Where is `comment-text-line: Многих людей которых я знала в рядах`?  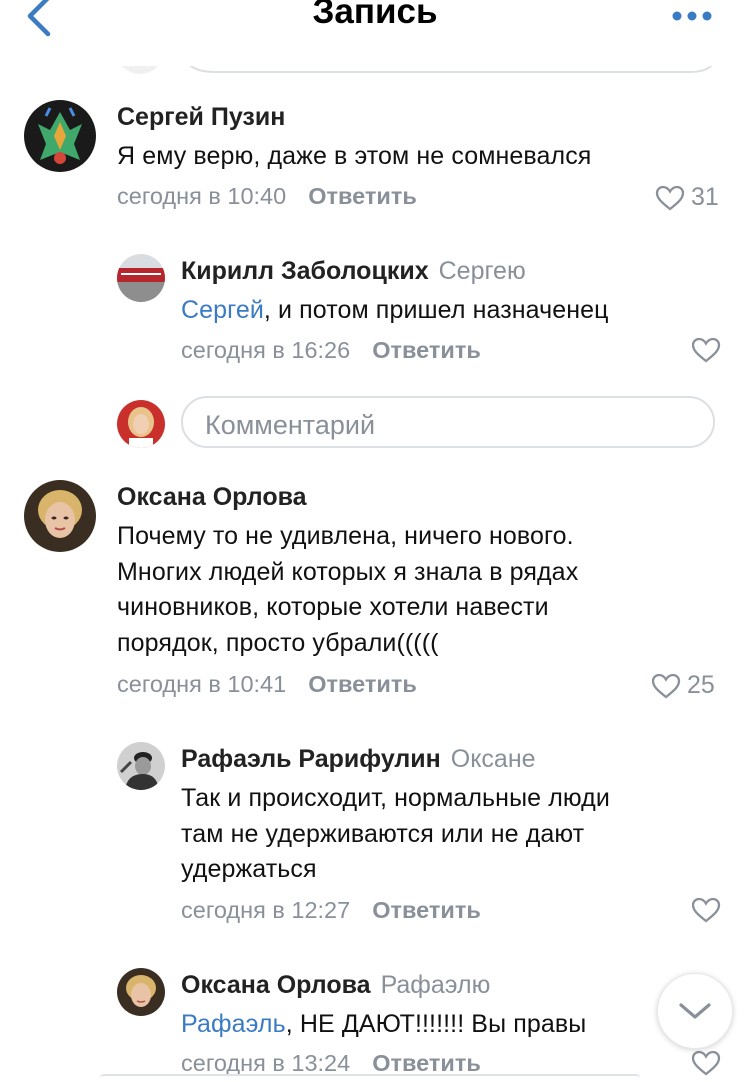
comment-text-line: Многих людей которых я знала в рядах is located at coordinates (348, 571).